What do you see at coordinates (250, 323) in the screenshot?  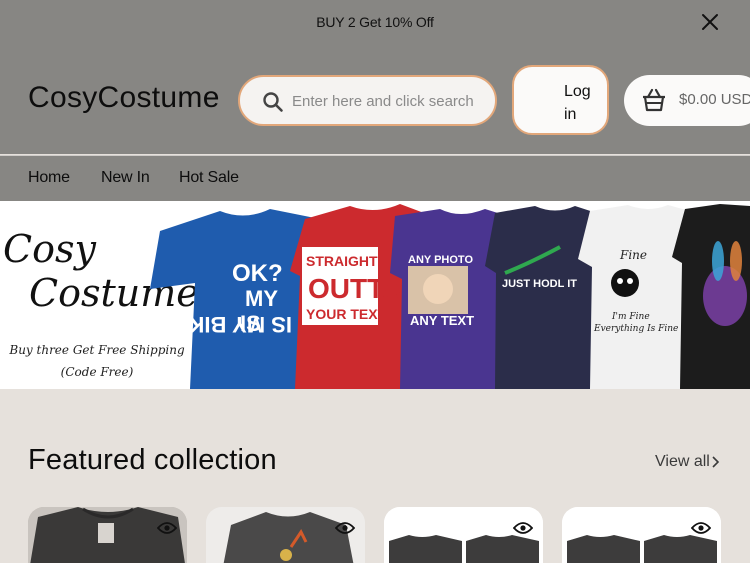 I see `svg-text: IS` at bounding box center [250, 323].